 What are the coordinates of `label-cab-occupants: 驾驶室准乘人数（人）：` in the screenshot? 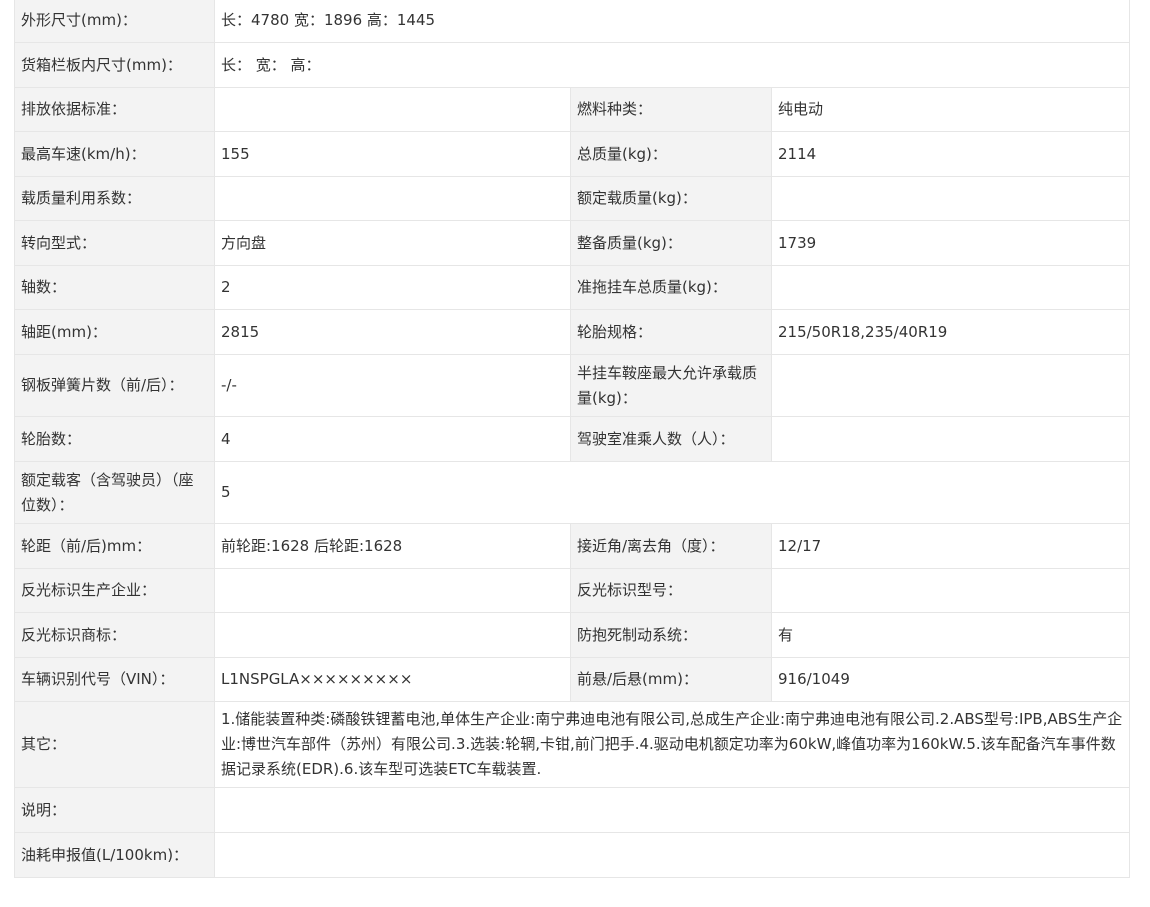 It's located at (671, 439).